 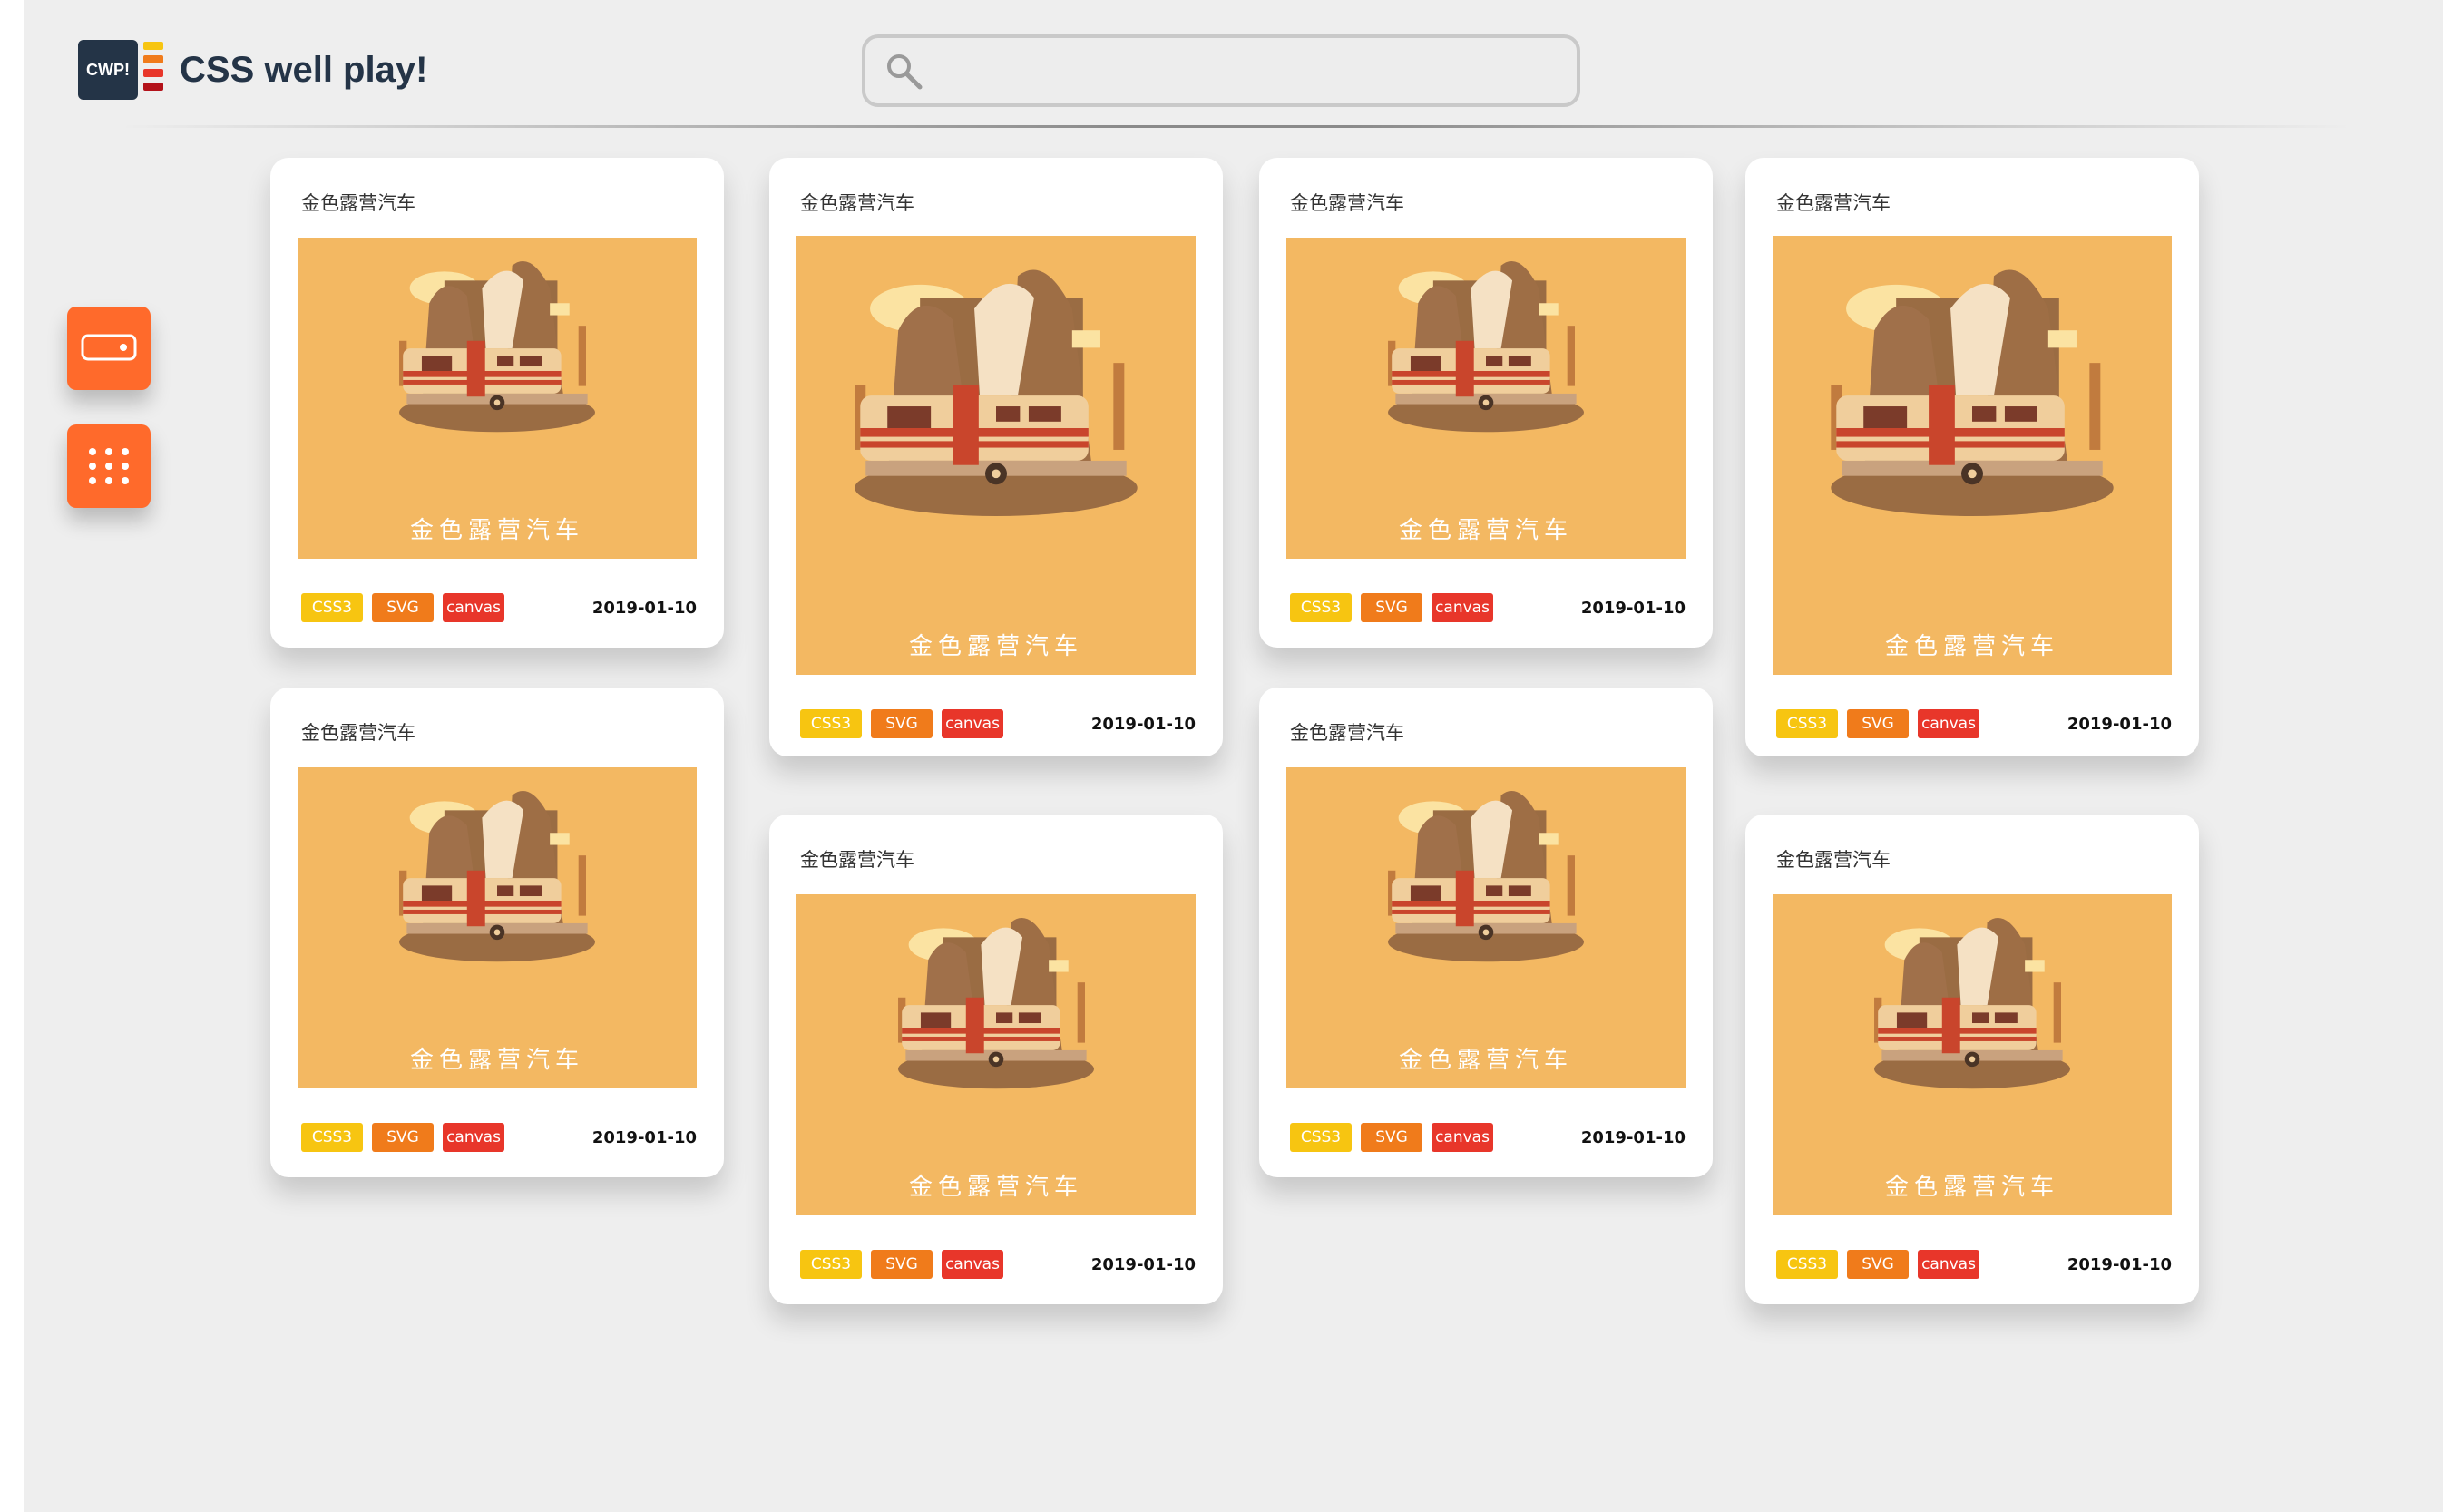 I want to click on search-input, so click(x=1246, y=70).